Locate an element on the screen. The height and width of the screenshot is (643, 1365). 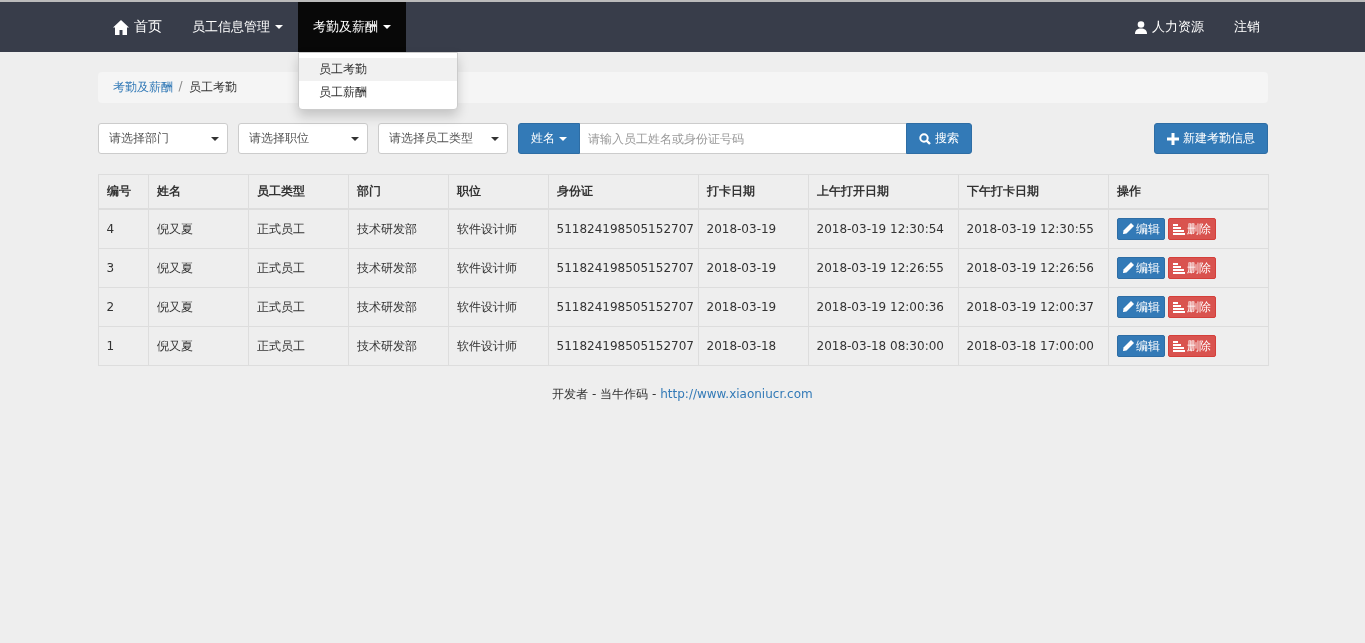
column-header: 姓名 is located at coordinates (198, 191).